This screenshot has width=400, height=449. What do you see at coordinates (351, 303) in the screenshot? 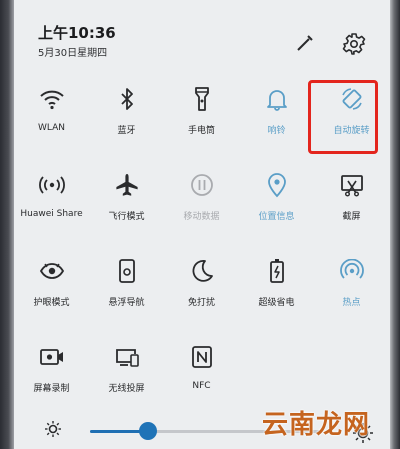
I see `tile-label: 热点` at bounding box center [351, 303].